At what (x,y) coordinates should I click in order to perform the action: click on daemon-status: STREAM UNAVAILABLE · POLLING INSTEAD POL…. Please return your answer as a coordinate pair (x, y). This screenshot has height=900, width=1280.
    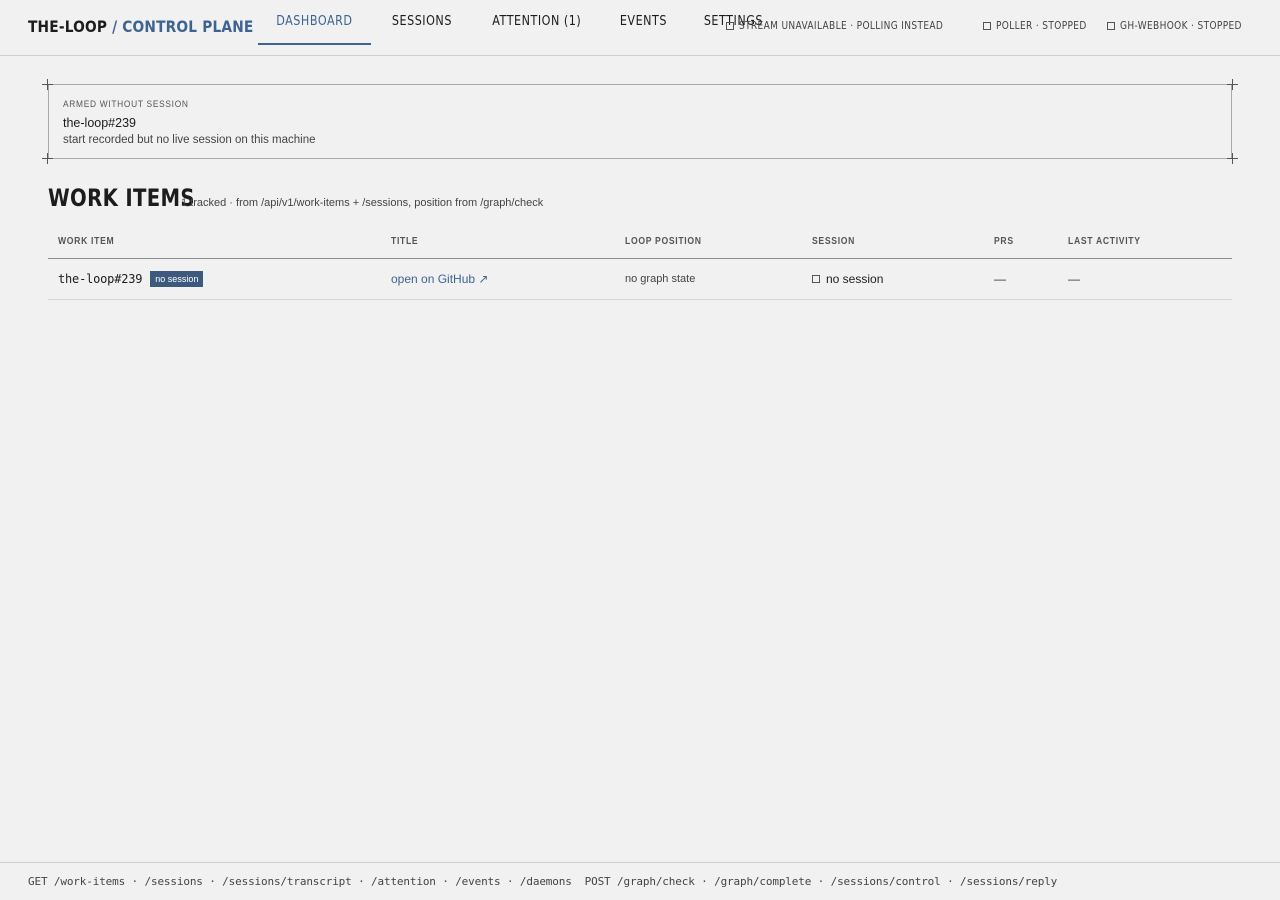
    Looking at the image, I should click on (989, 26).